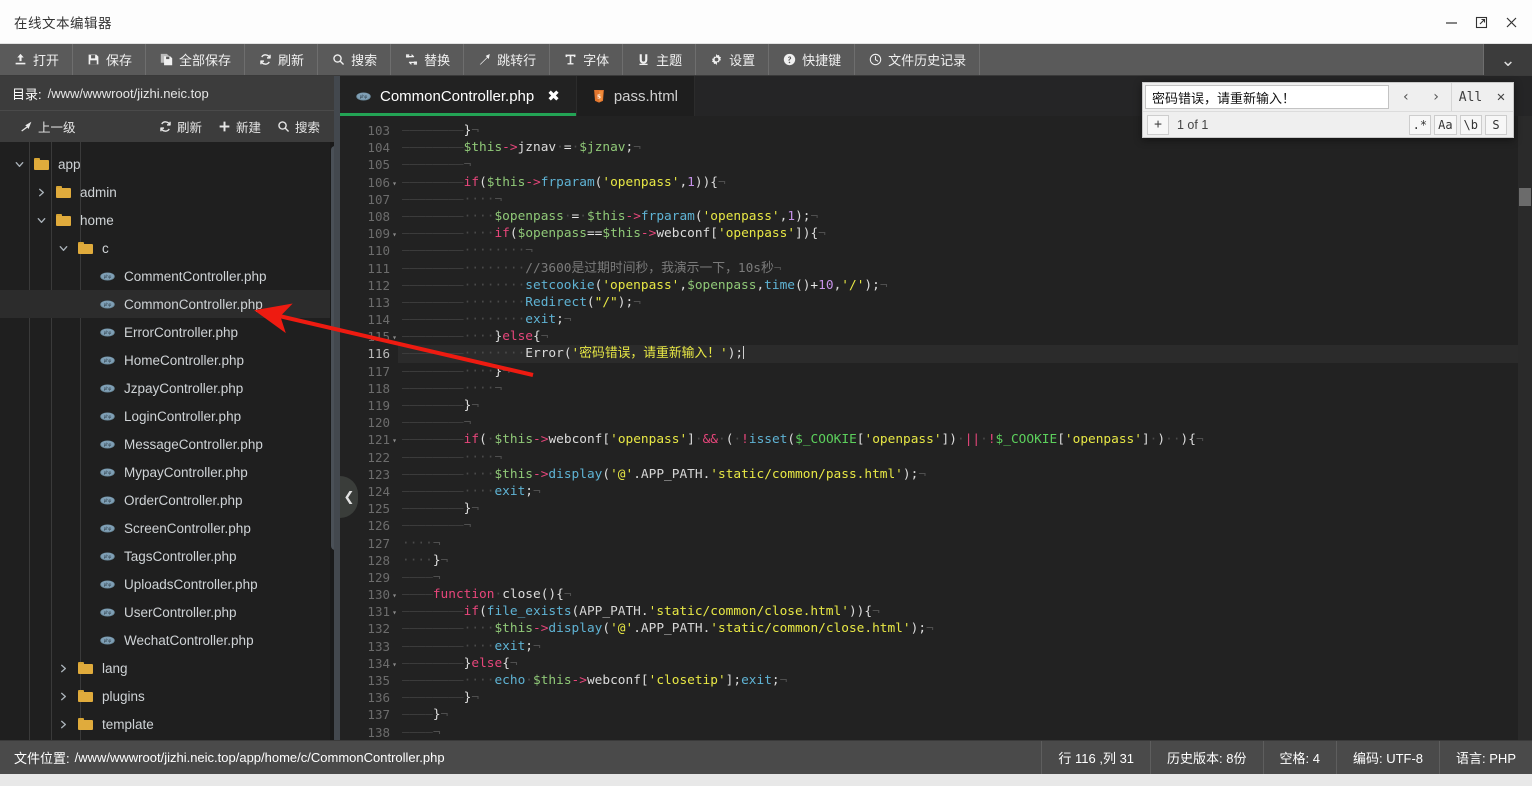 The height and width of the screenshot is (786, 1532). Describe the element at coordinates (812, 59) in the screenshot. I see `toolbar-item-10: 快捷键` at that location.